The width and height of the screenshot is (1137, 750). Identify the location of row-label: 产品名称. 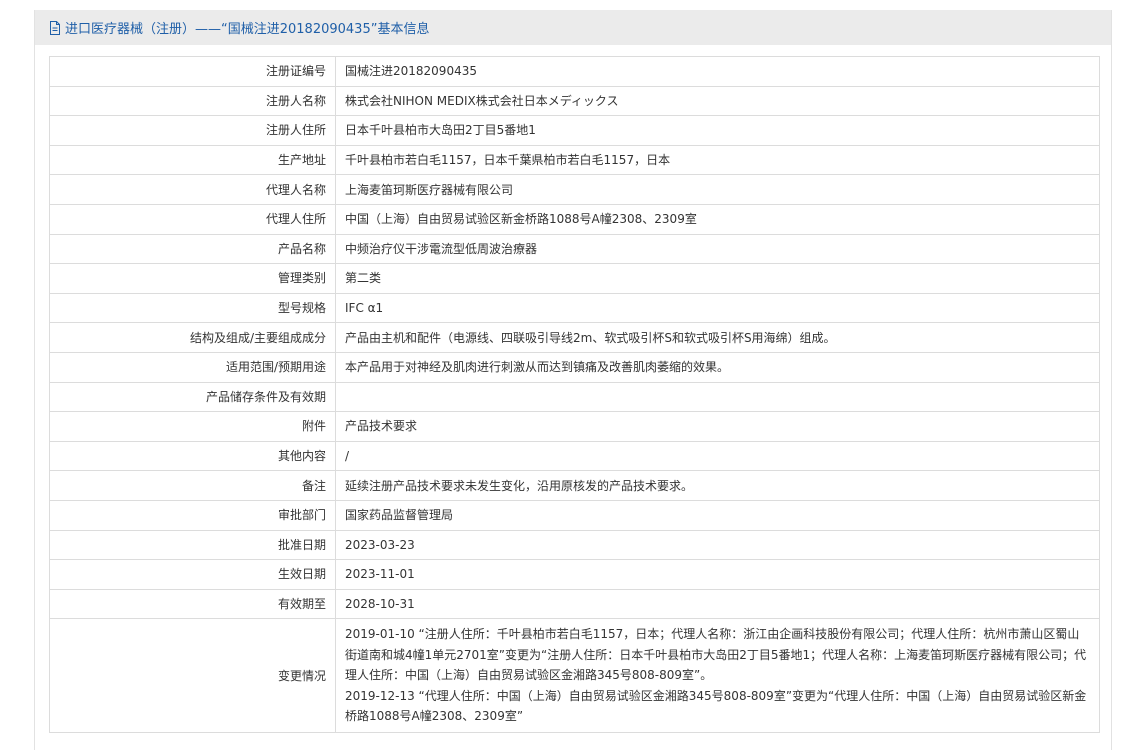
(192, 249).